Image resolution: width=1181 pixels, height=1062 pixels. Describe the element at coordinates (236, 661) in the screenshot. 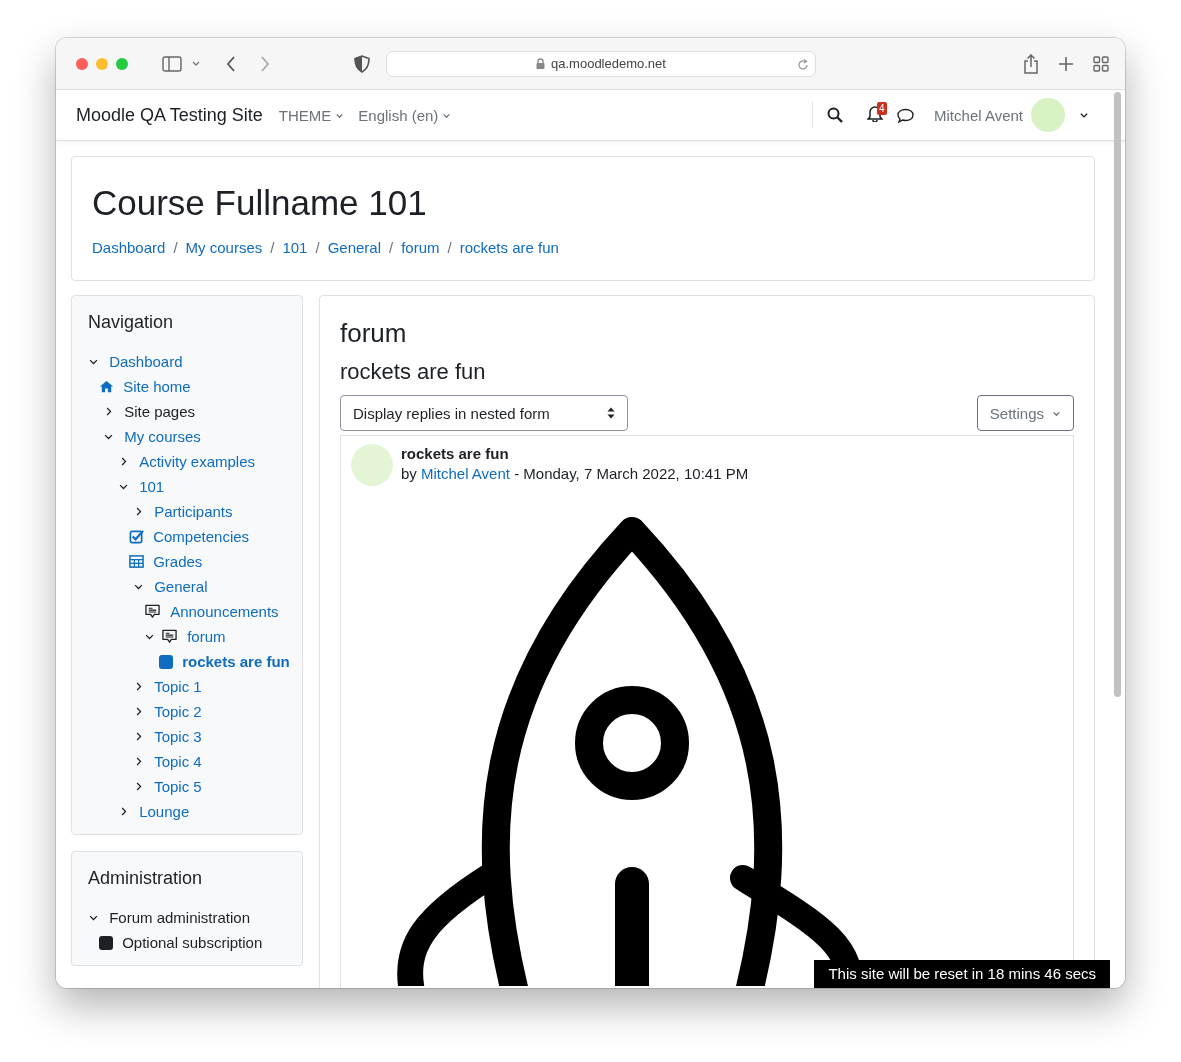

I see `tree-item: rockets are fun` at that location.